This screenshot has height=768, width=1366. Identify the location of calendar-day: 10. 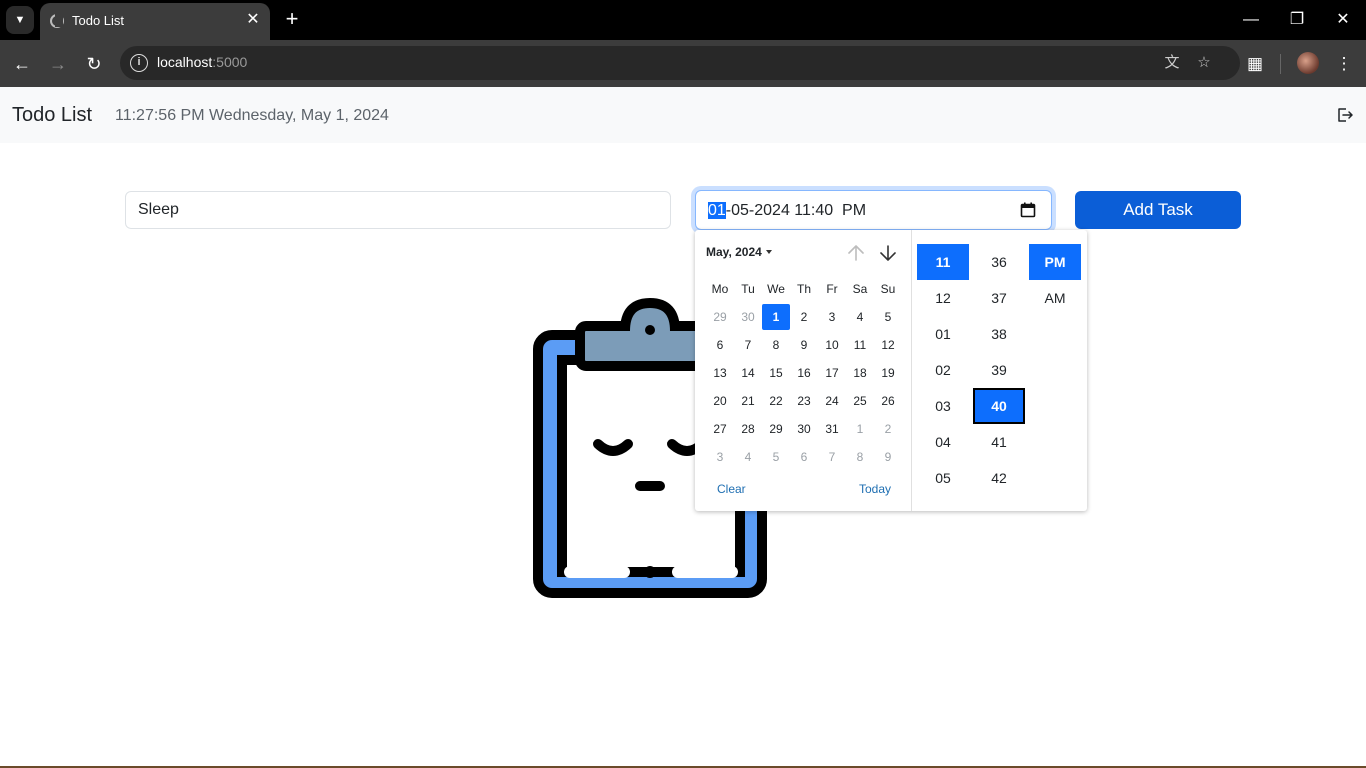
(832, 345).